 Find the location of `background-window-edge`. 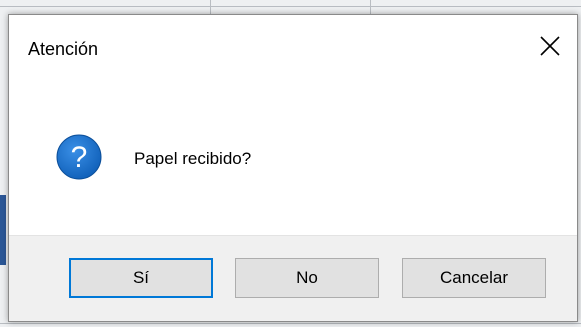

background-window-edge is located at coordinates (3, 230).